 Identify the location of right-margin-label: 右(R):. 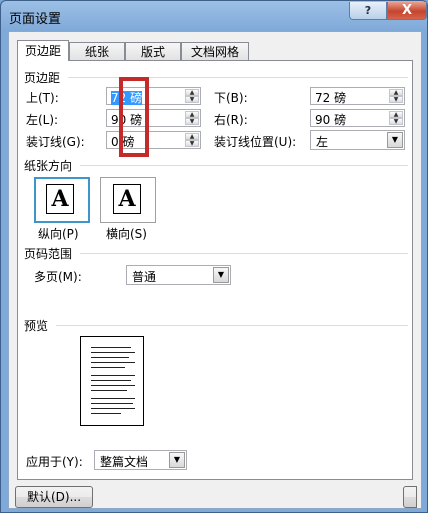
(231, 120).